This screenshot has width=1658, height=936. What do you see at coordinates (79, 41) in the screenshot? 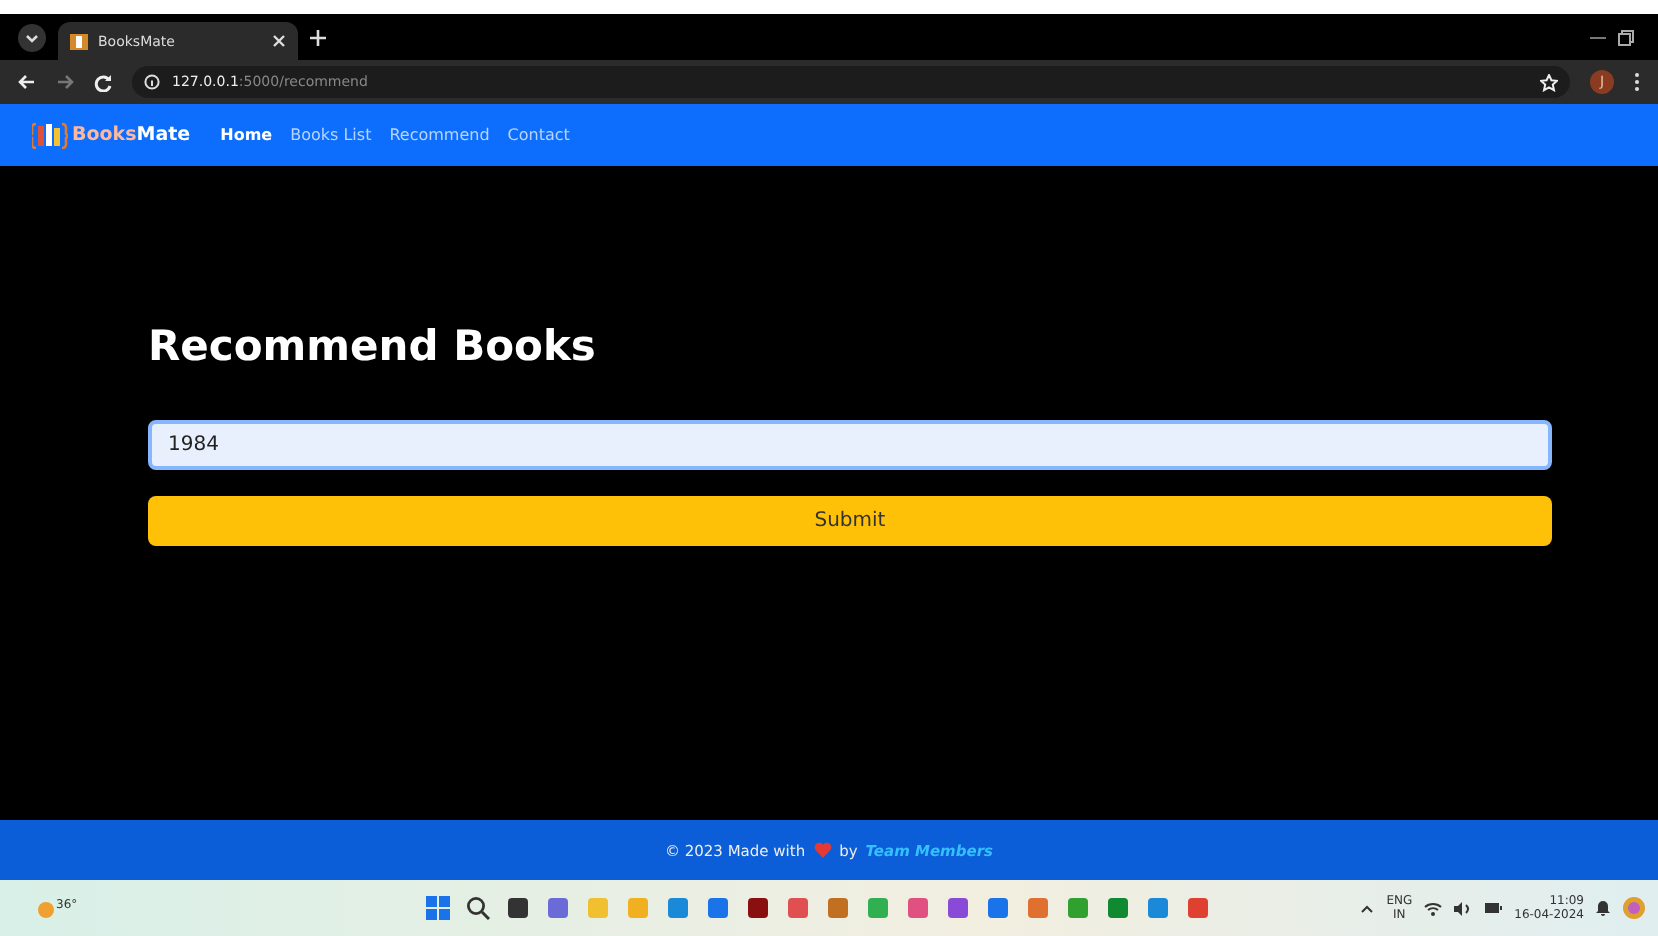
I see `book-icon` at bounding box center [79, 41].